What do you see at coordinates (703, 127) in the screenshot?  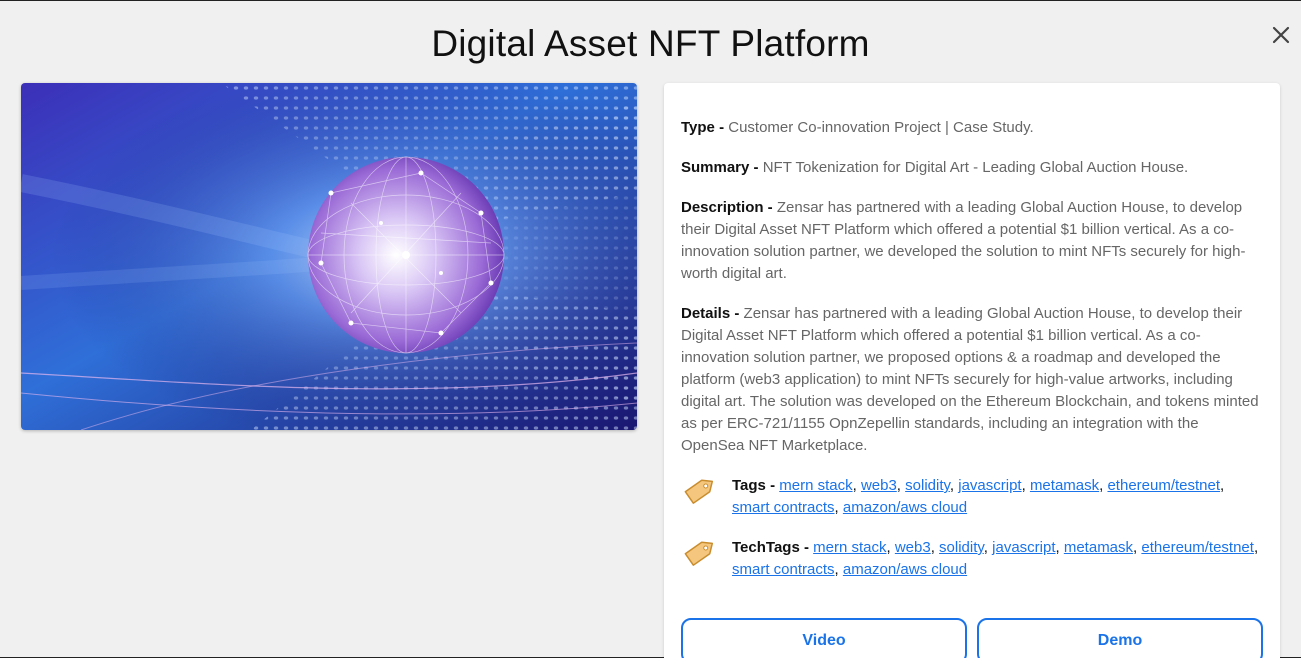 I see `type-label: Type -` at bounding box center [703, 127].